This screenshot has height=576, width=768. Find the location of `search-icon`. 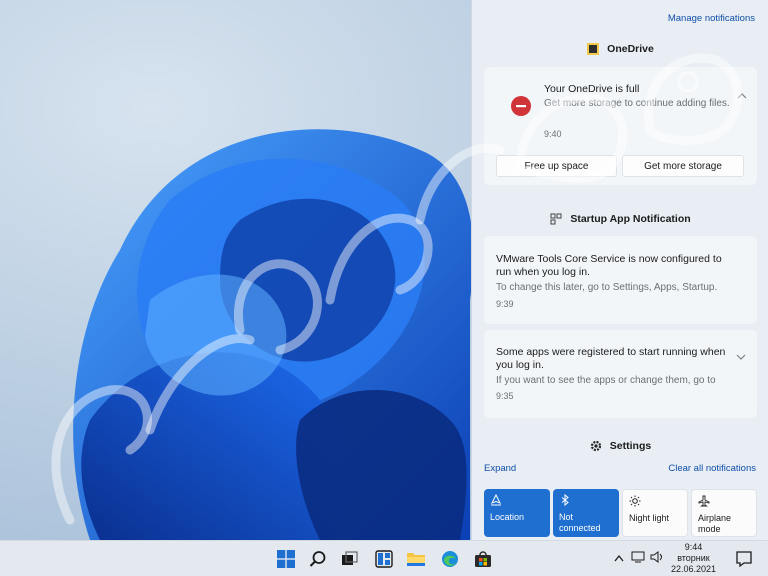

search-icon is located at coordinates (318, 559).